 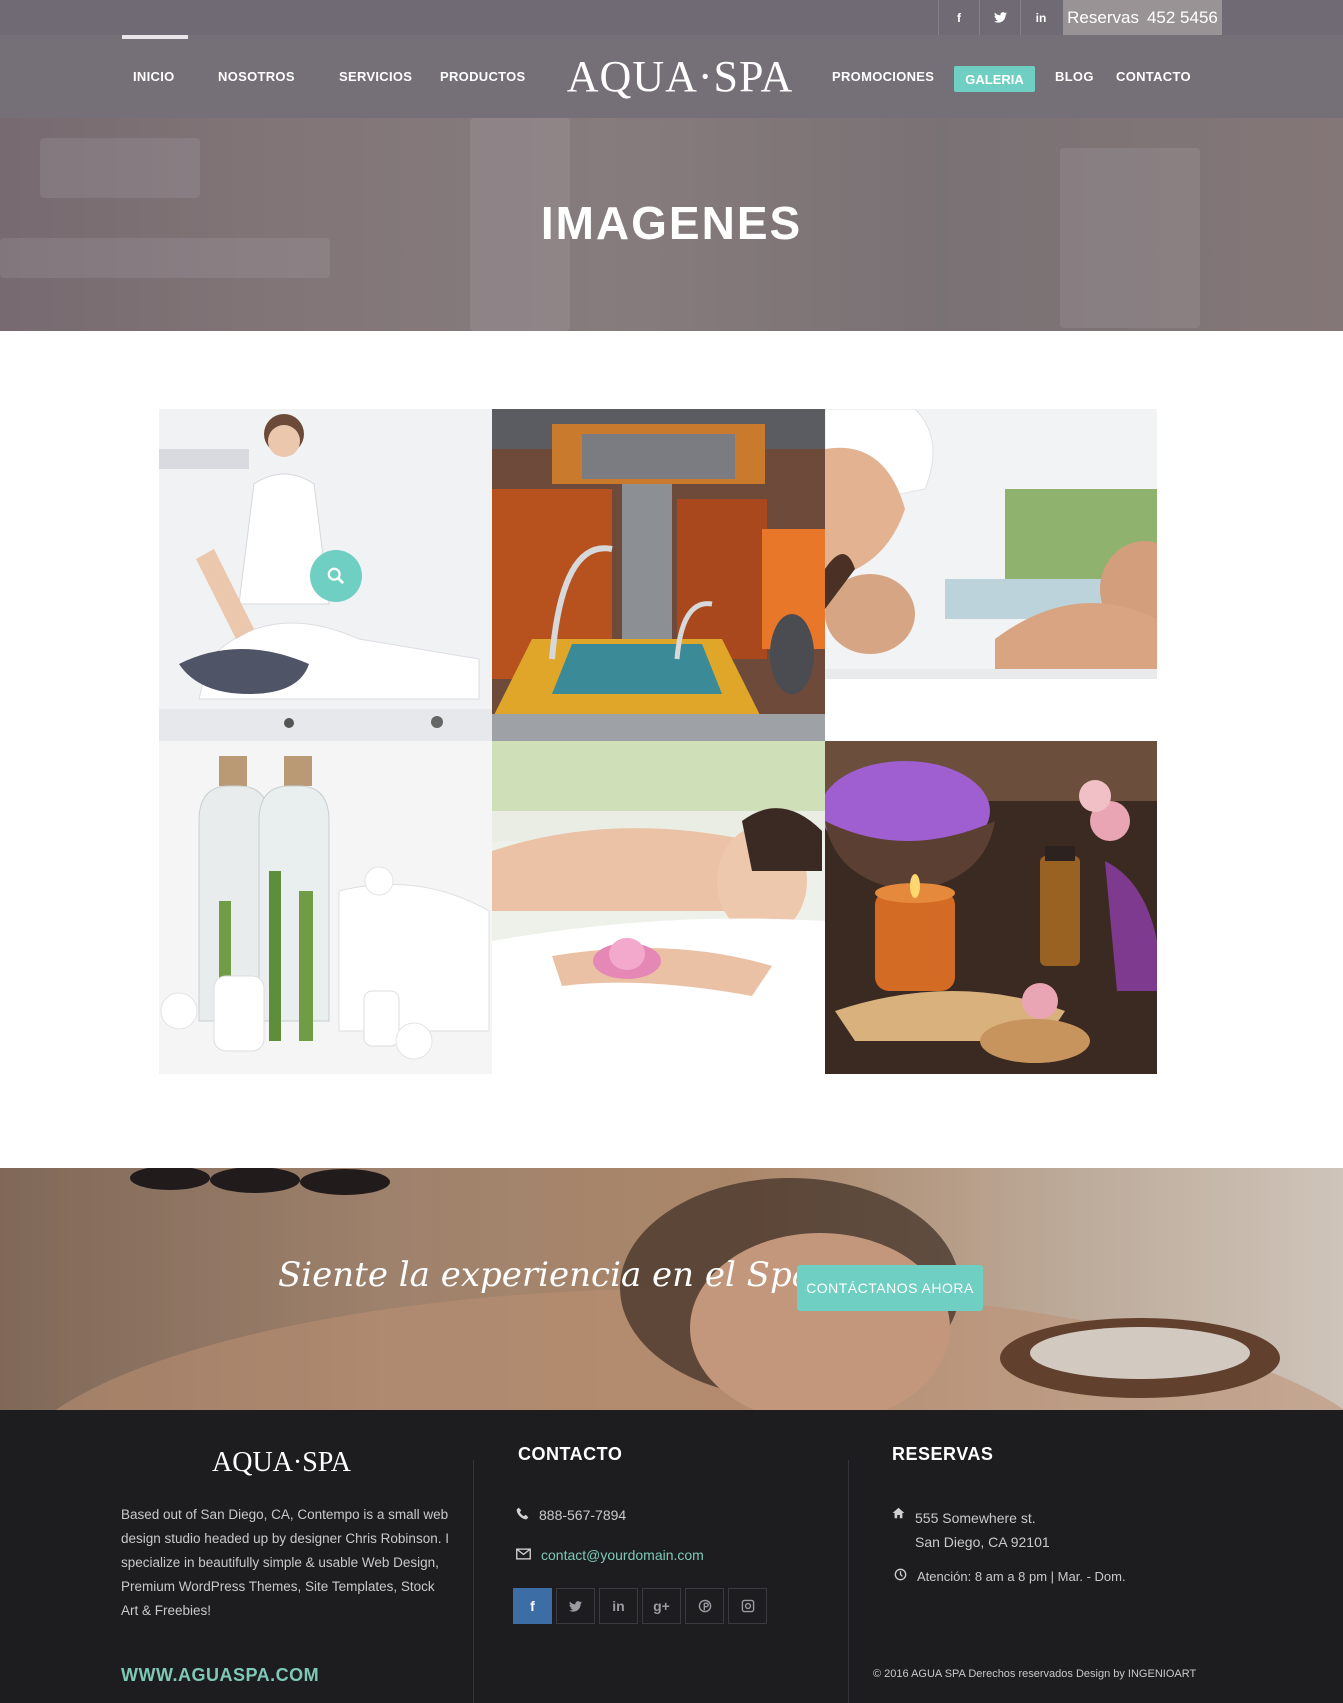 What do you see at coordinates (256, 76) in the screenshot?
I see `nav-item-nosotros: NOSOTROS` at bounding box center [256, 76].